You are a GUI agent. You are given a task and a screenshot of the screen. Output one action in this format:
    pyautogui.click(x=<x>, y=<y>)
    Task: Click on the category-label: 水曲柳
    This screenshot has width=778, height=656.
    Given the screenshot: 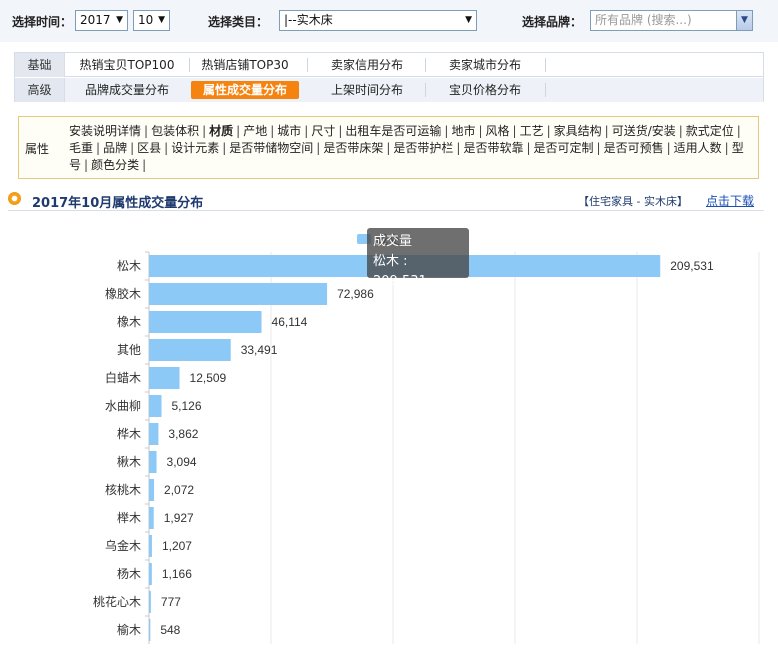 What is the action you would take?
    pyautogui.click(x=123, y=406)
    